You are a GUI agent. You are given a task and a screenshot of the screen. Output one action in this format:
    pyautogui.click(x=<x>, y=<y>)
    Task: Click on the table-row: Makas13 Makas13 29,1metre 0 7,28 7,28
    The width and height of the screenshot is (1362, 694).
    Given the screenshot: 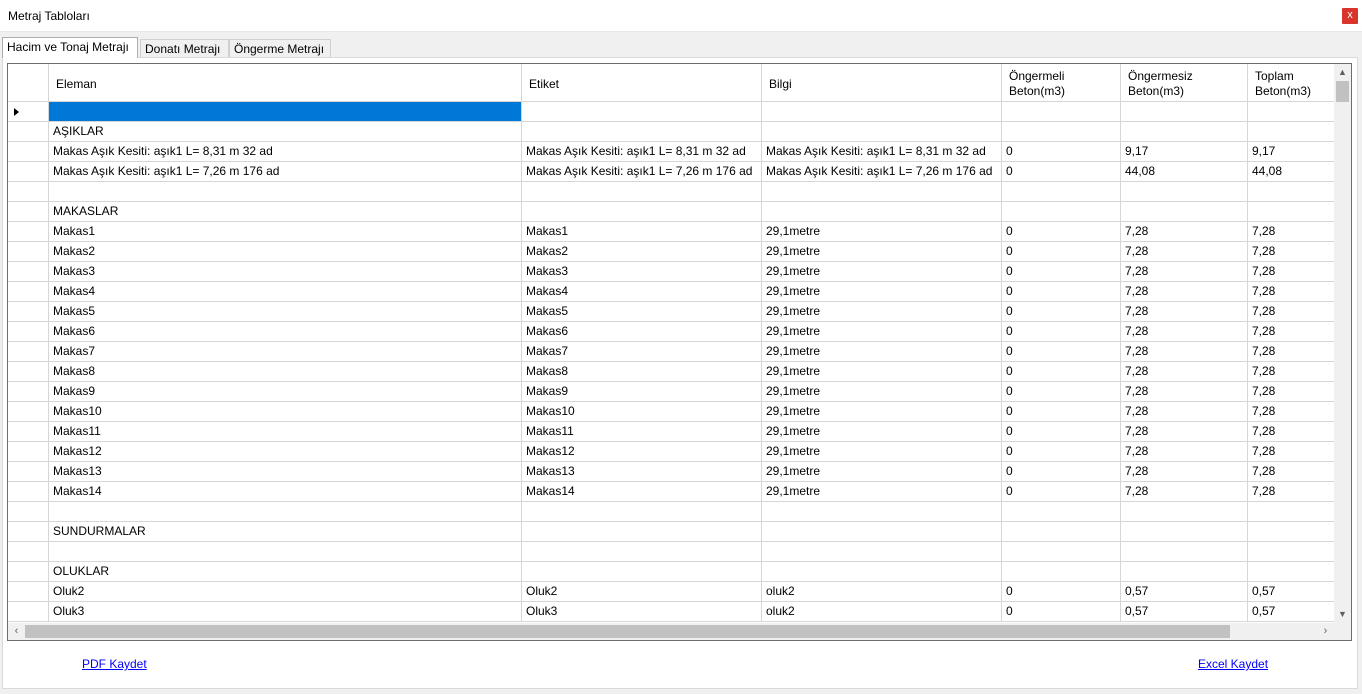 What is the action you would take?
    pyautogui.click(x=671, y=472)
    